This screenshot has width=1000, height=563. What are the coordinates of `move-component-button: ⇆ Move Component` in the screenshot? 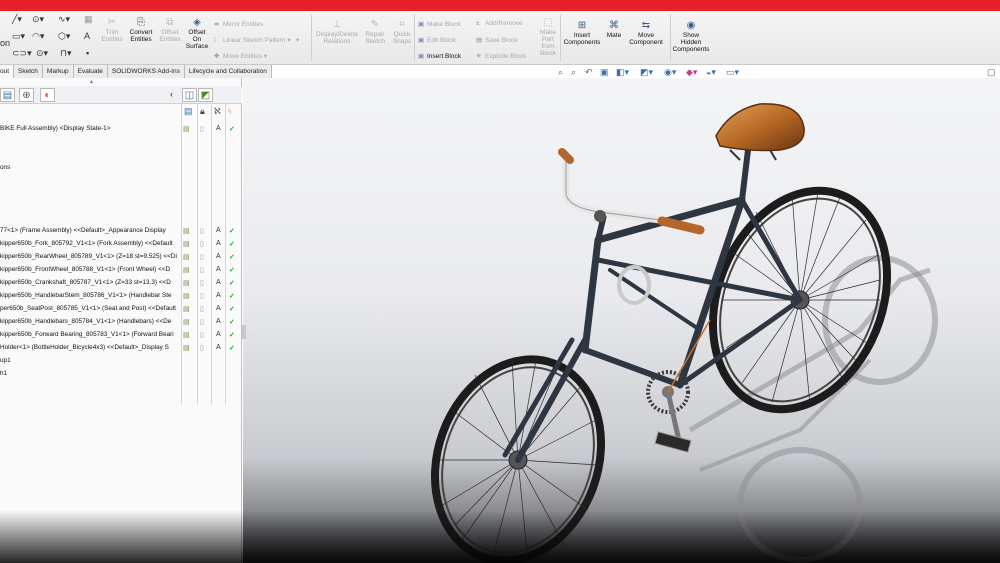 It's located at (646, 33).